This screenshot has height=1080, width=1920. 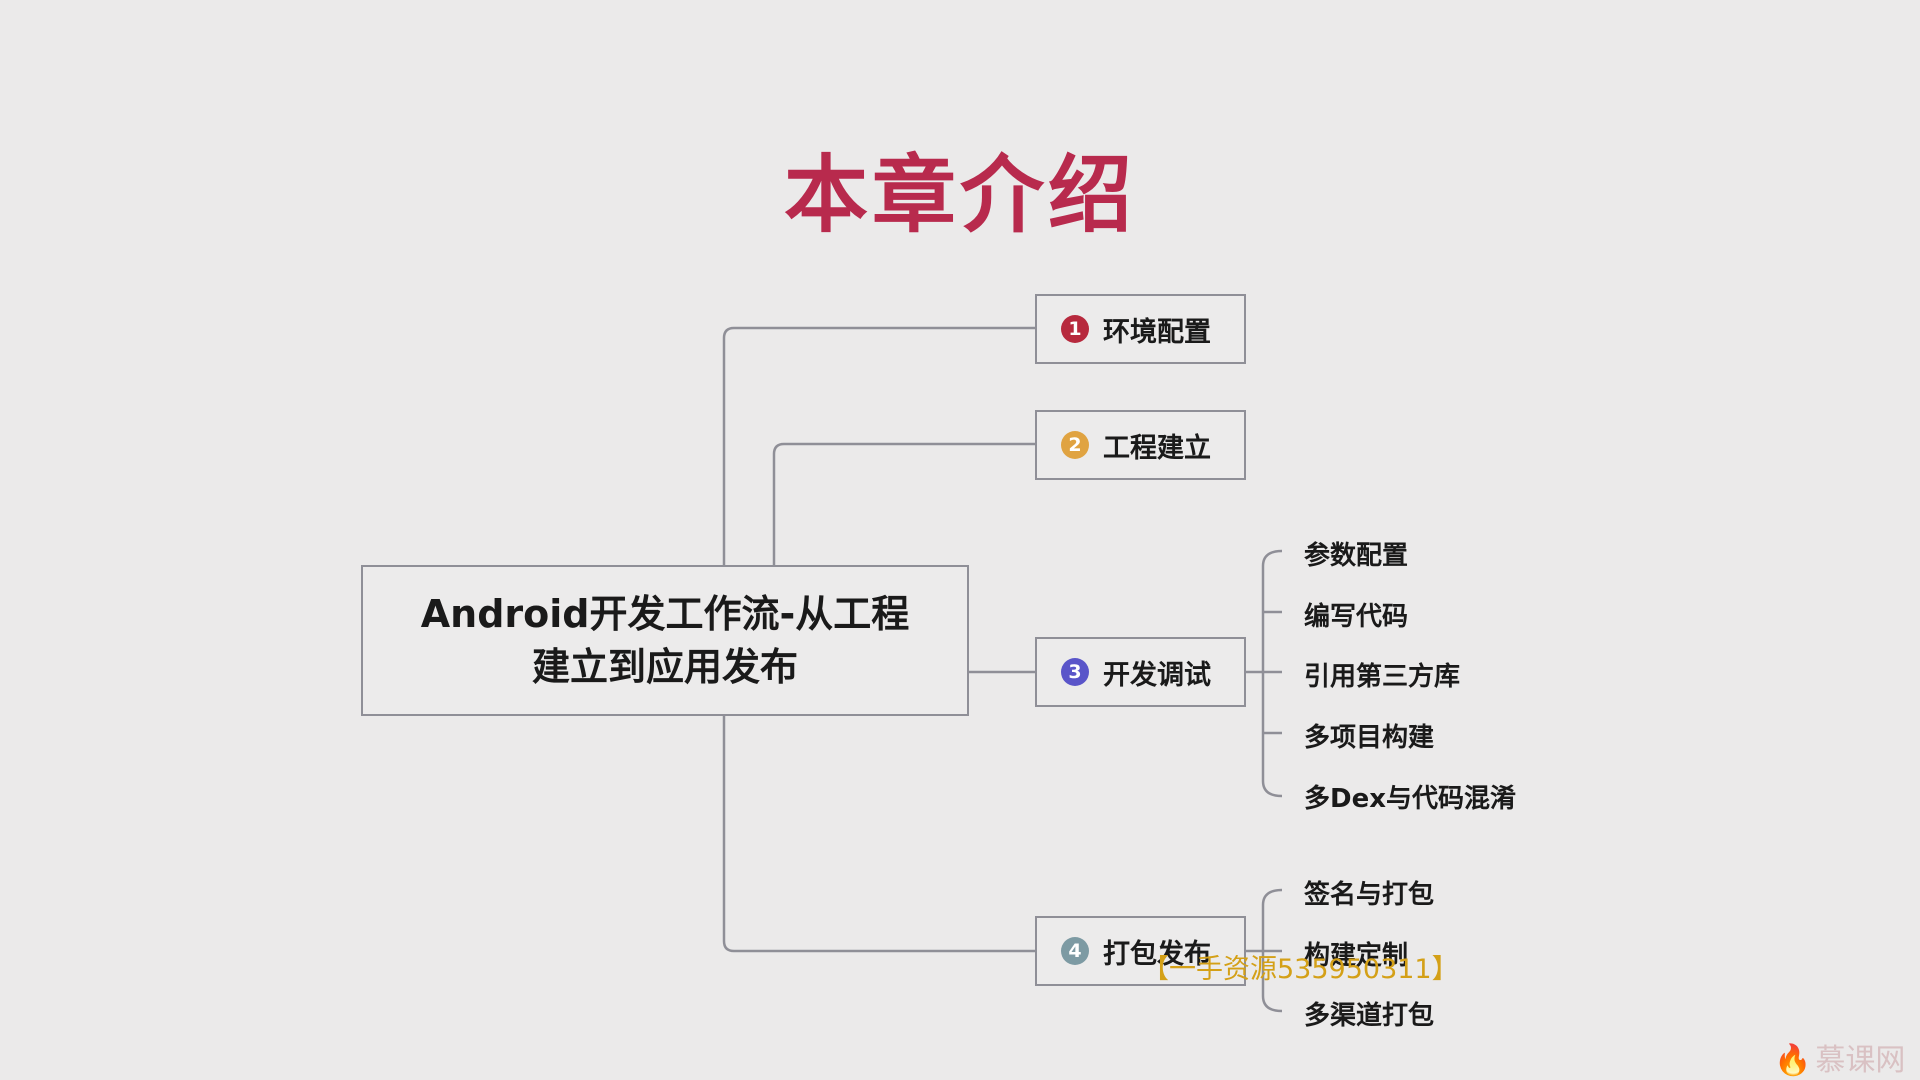 I want to click on central-topic-line2: 建立到应用发布, so click(x=664, y=666).